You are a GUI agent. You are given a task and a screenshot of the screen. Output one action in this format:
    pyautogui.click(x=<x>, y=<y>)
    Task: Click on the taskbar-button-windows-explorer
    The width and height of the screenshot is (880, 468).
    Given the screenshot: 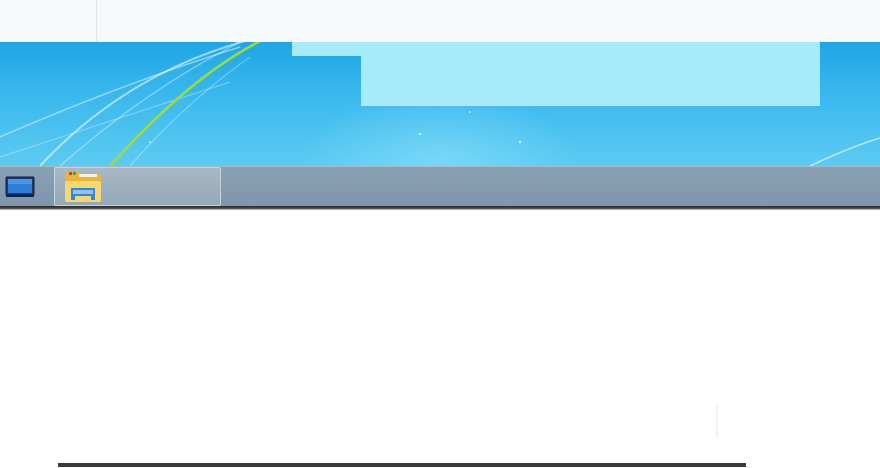 What is the action you would take?
    pyautogui.click(x=137, y=186)
    